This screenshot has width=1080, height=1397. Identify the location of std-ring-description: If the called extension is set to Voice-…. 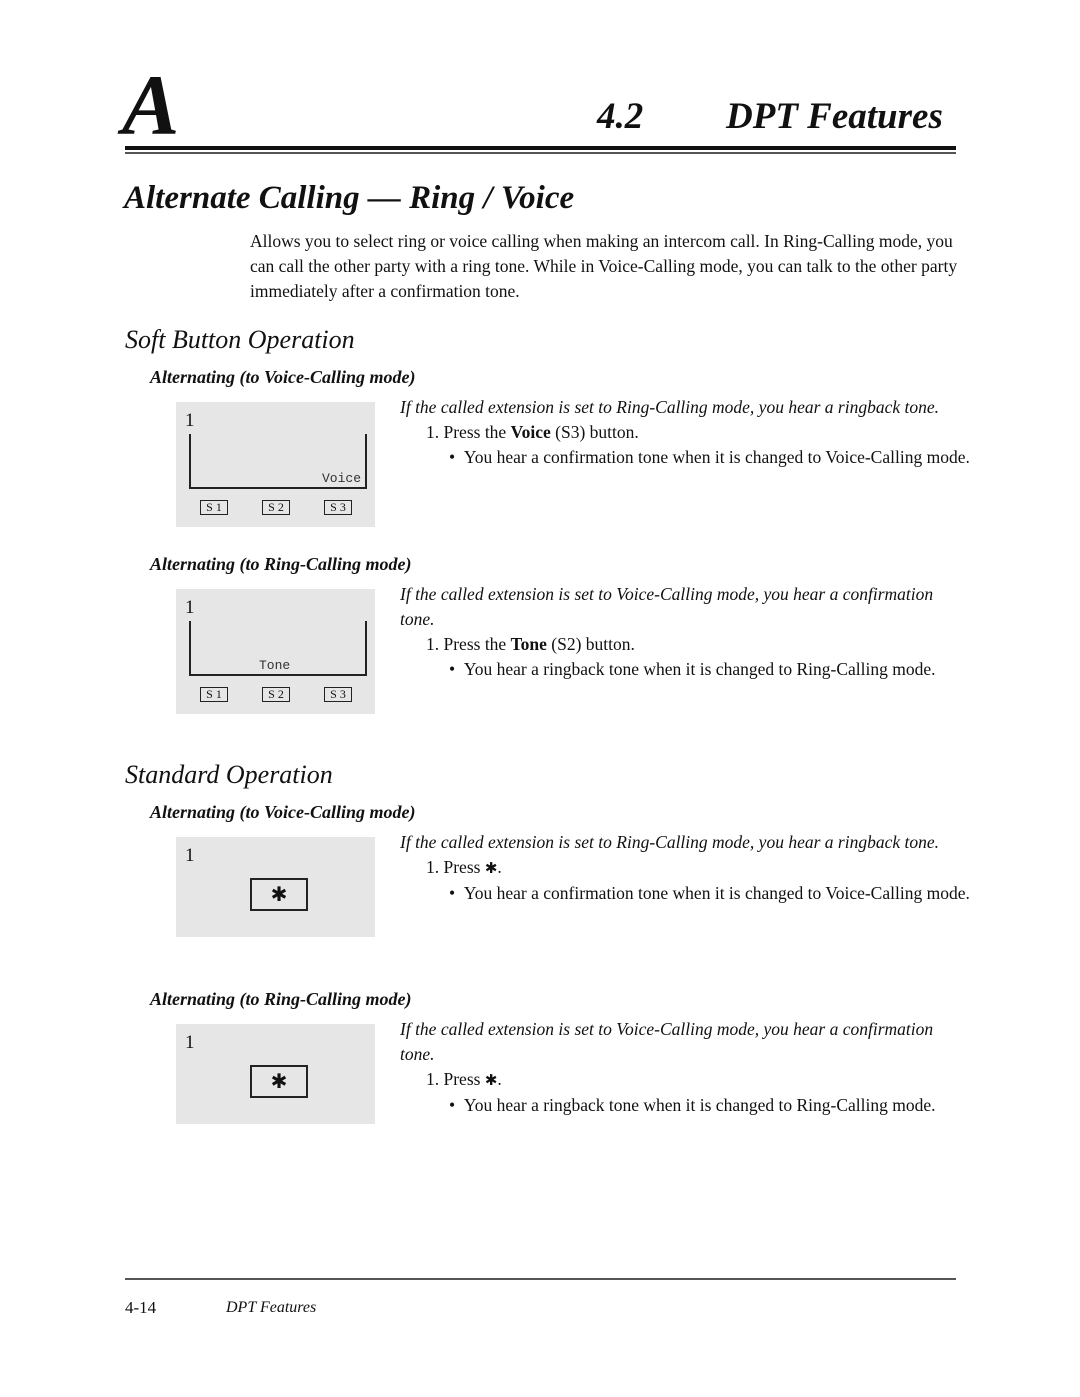
(685, 1067).